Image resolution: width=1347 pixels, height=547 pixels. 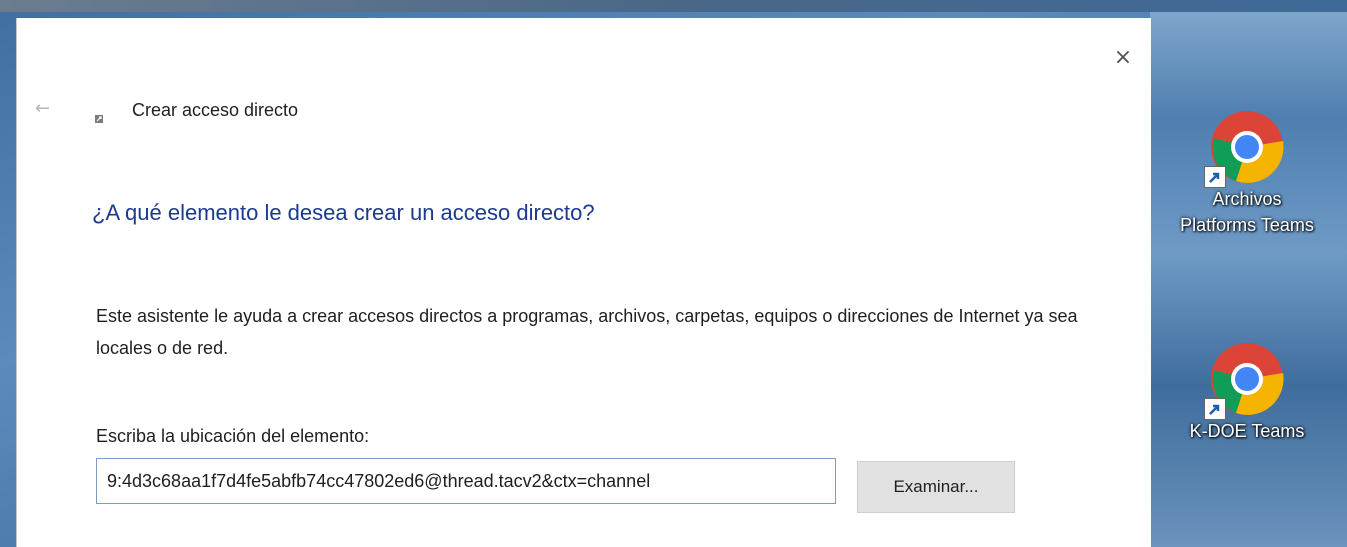 I want to click on desktop-icon-label-line1: Archivos, so click(x=1247, y=199).